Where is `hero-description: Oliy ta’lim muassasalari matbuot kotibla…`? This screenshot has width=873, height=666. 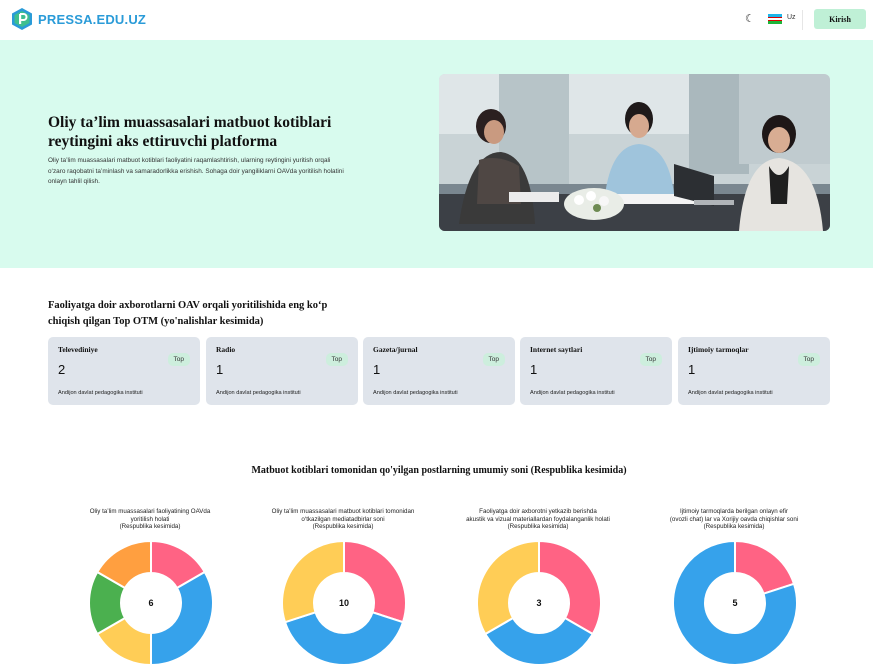 hero-description: Oliy ta’lim muassasalari matbuot kotibla… is located at coordinates (196, 171).